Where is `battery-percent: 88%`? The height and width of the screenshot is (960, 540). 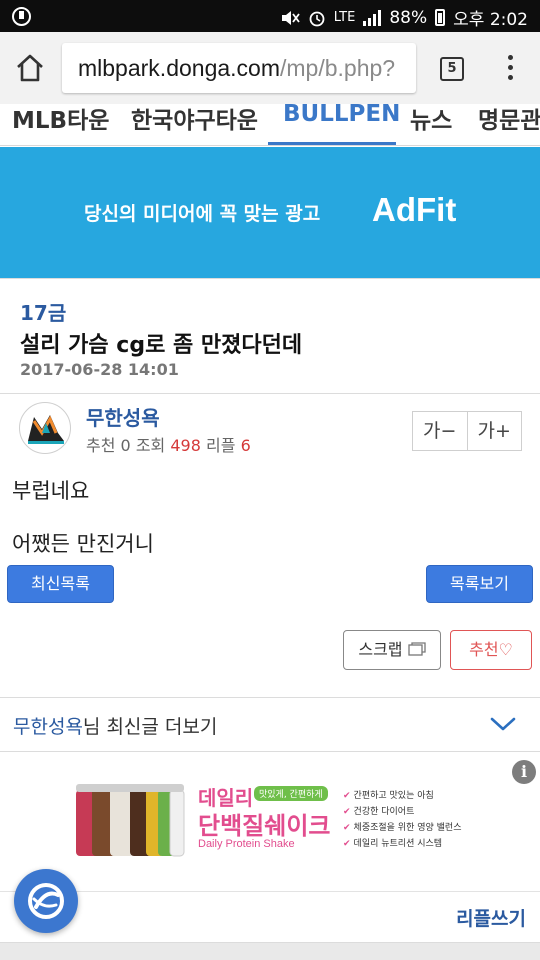
battery-percent: 88% is located at coordinates (408, 17).